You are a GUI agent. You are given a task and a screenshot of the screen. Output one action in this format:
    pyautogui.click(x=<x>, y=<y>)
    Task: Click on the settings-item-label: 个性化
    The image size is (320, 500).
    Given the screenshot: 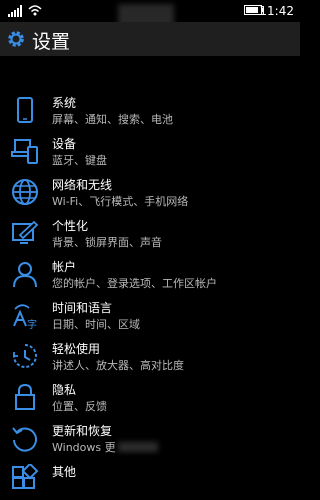 What is the action you would take?
    pyautogui.click(x=70, y=226)
    